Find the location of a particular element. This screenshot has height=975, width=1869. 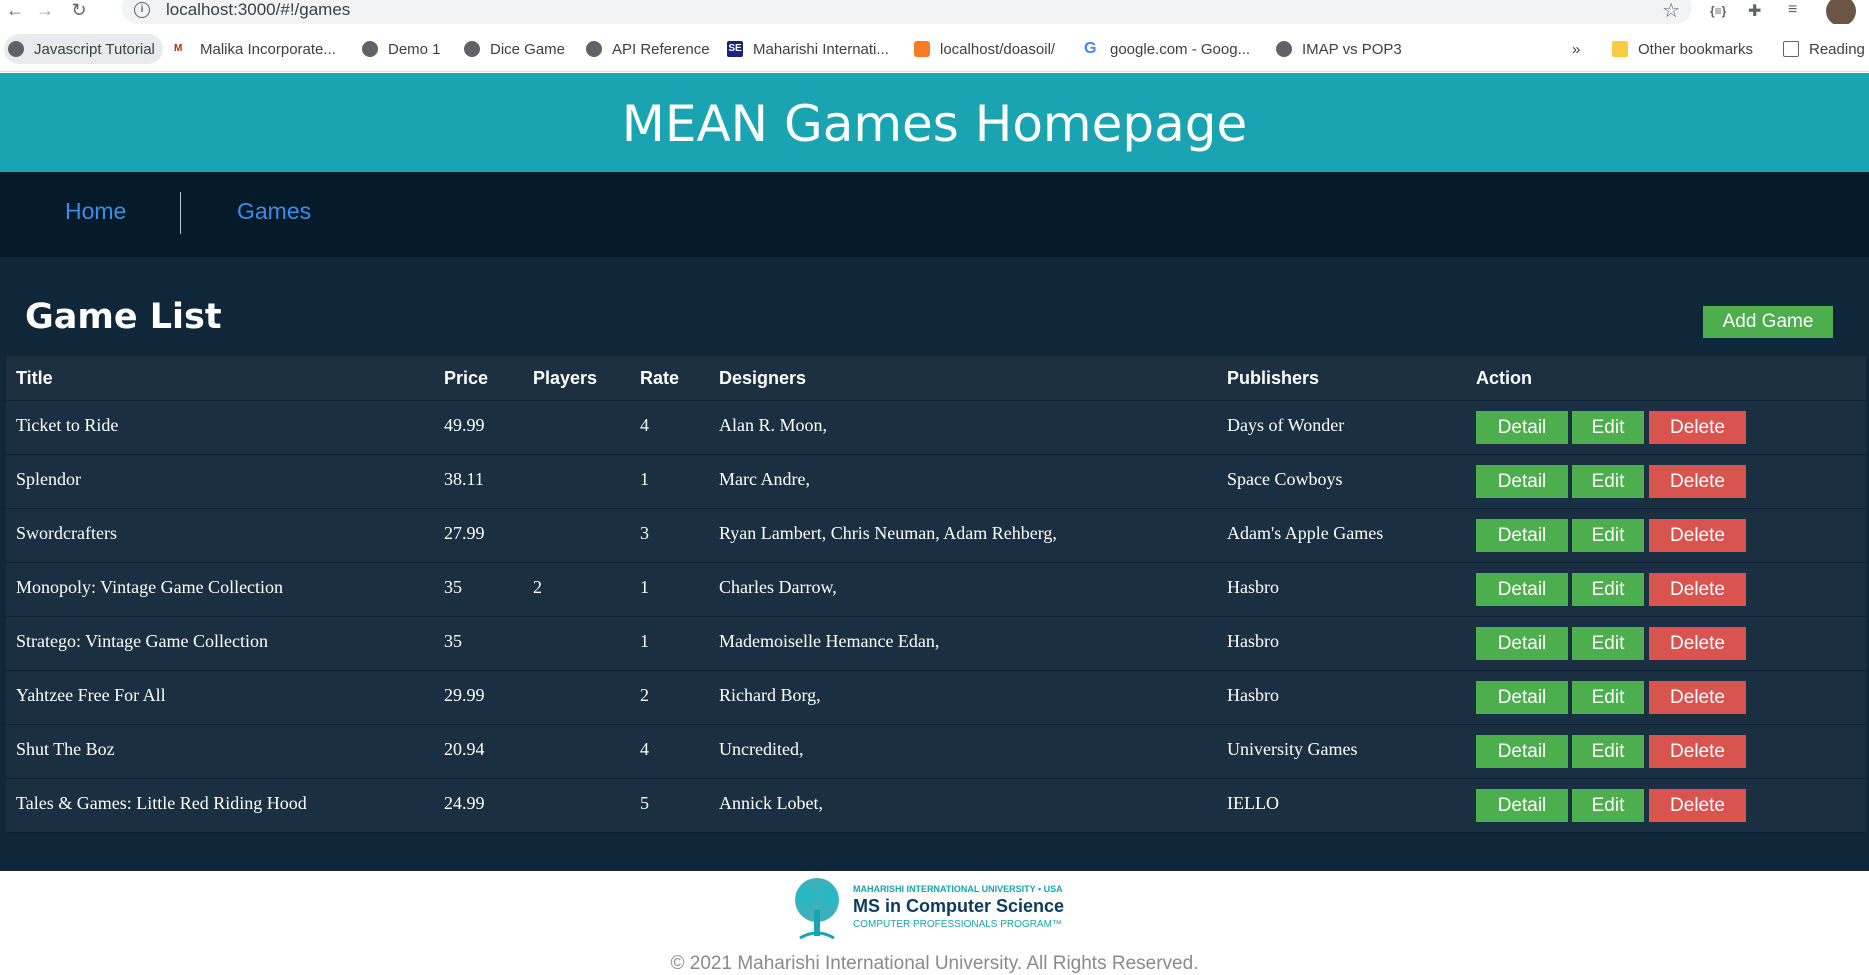

cell-title: Stratego: Vintage Game Collection is located at coordinates (142, 641).